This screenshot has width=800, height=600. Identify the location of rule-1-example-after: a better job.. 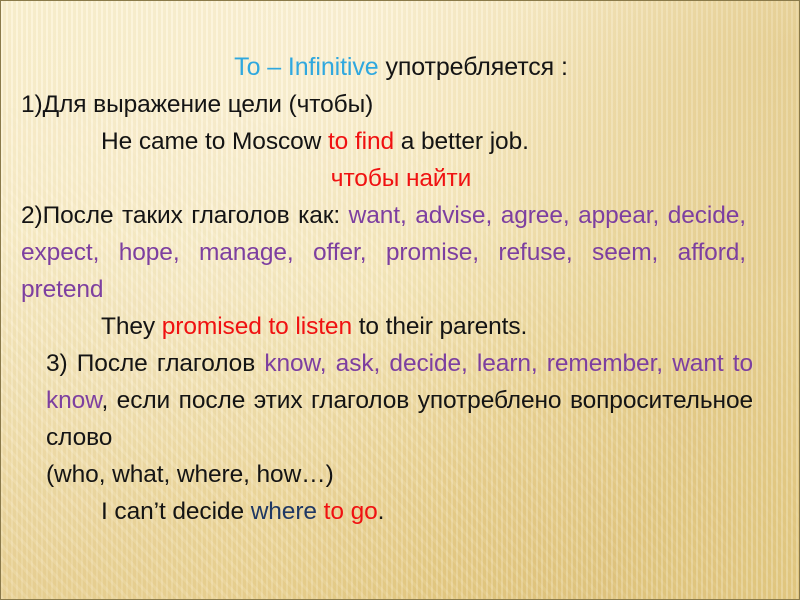
(461, 141).